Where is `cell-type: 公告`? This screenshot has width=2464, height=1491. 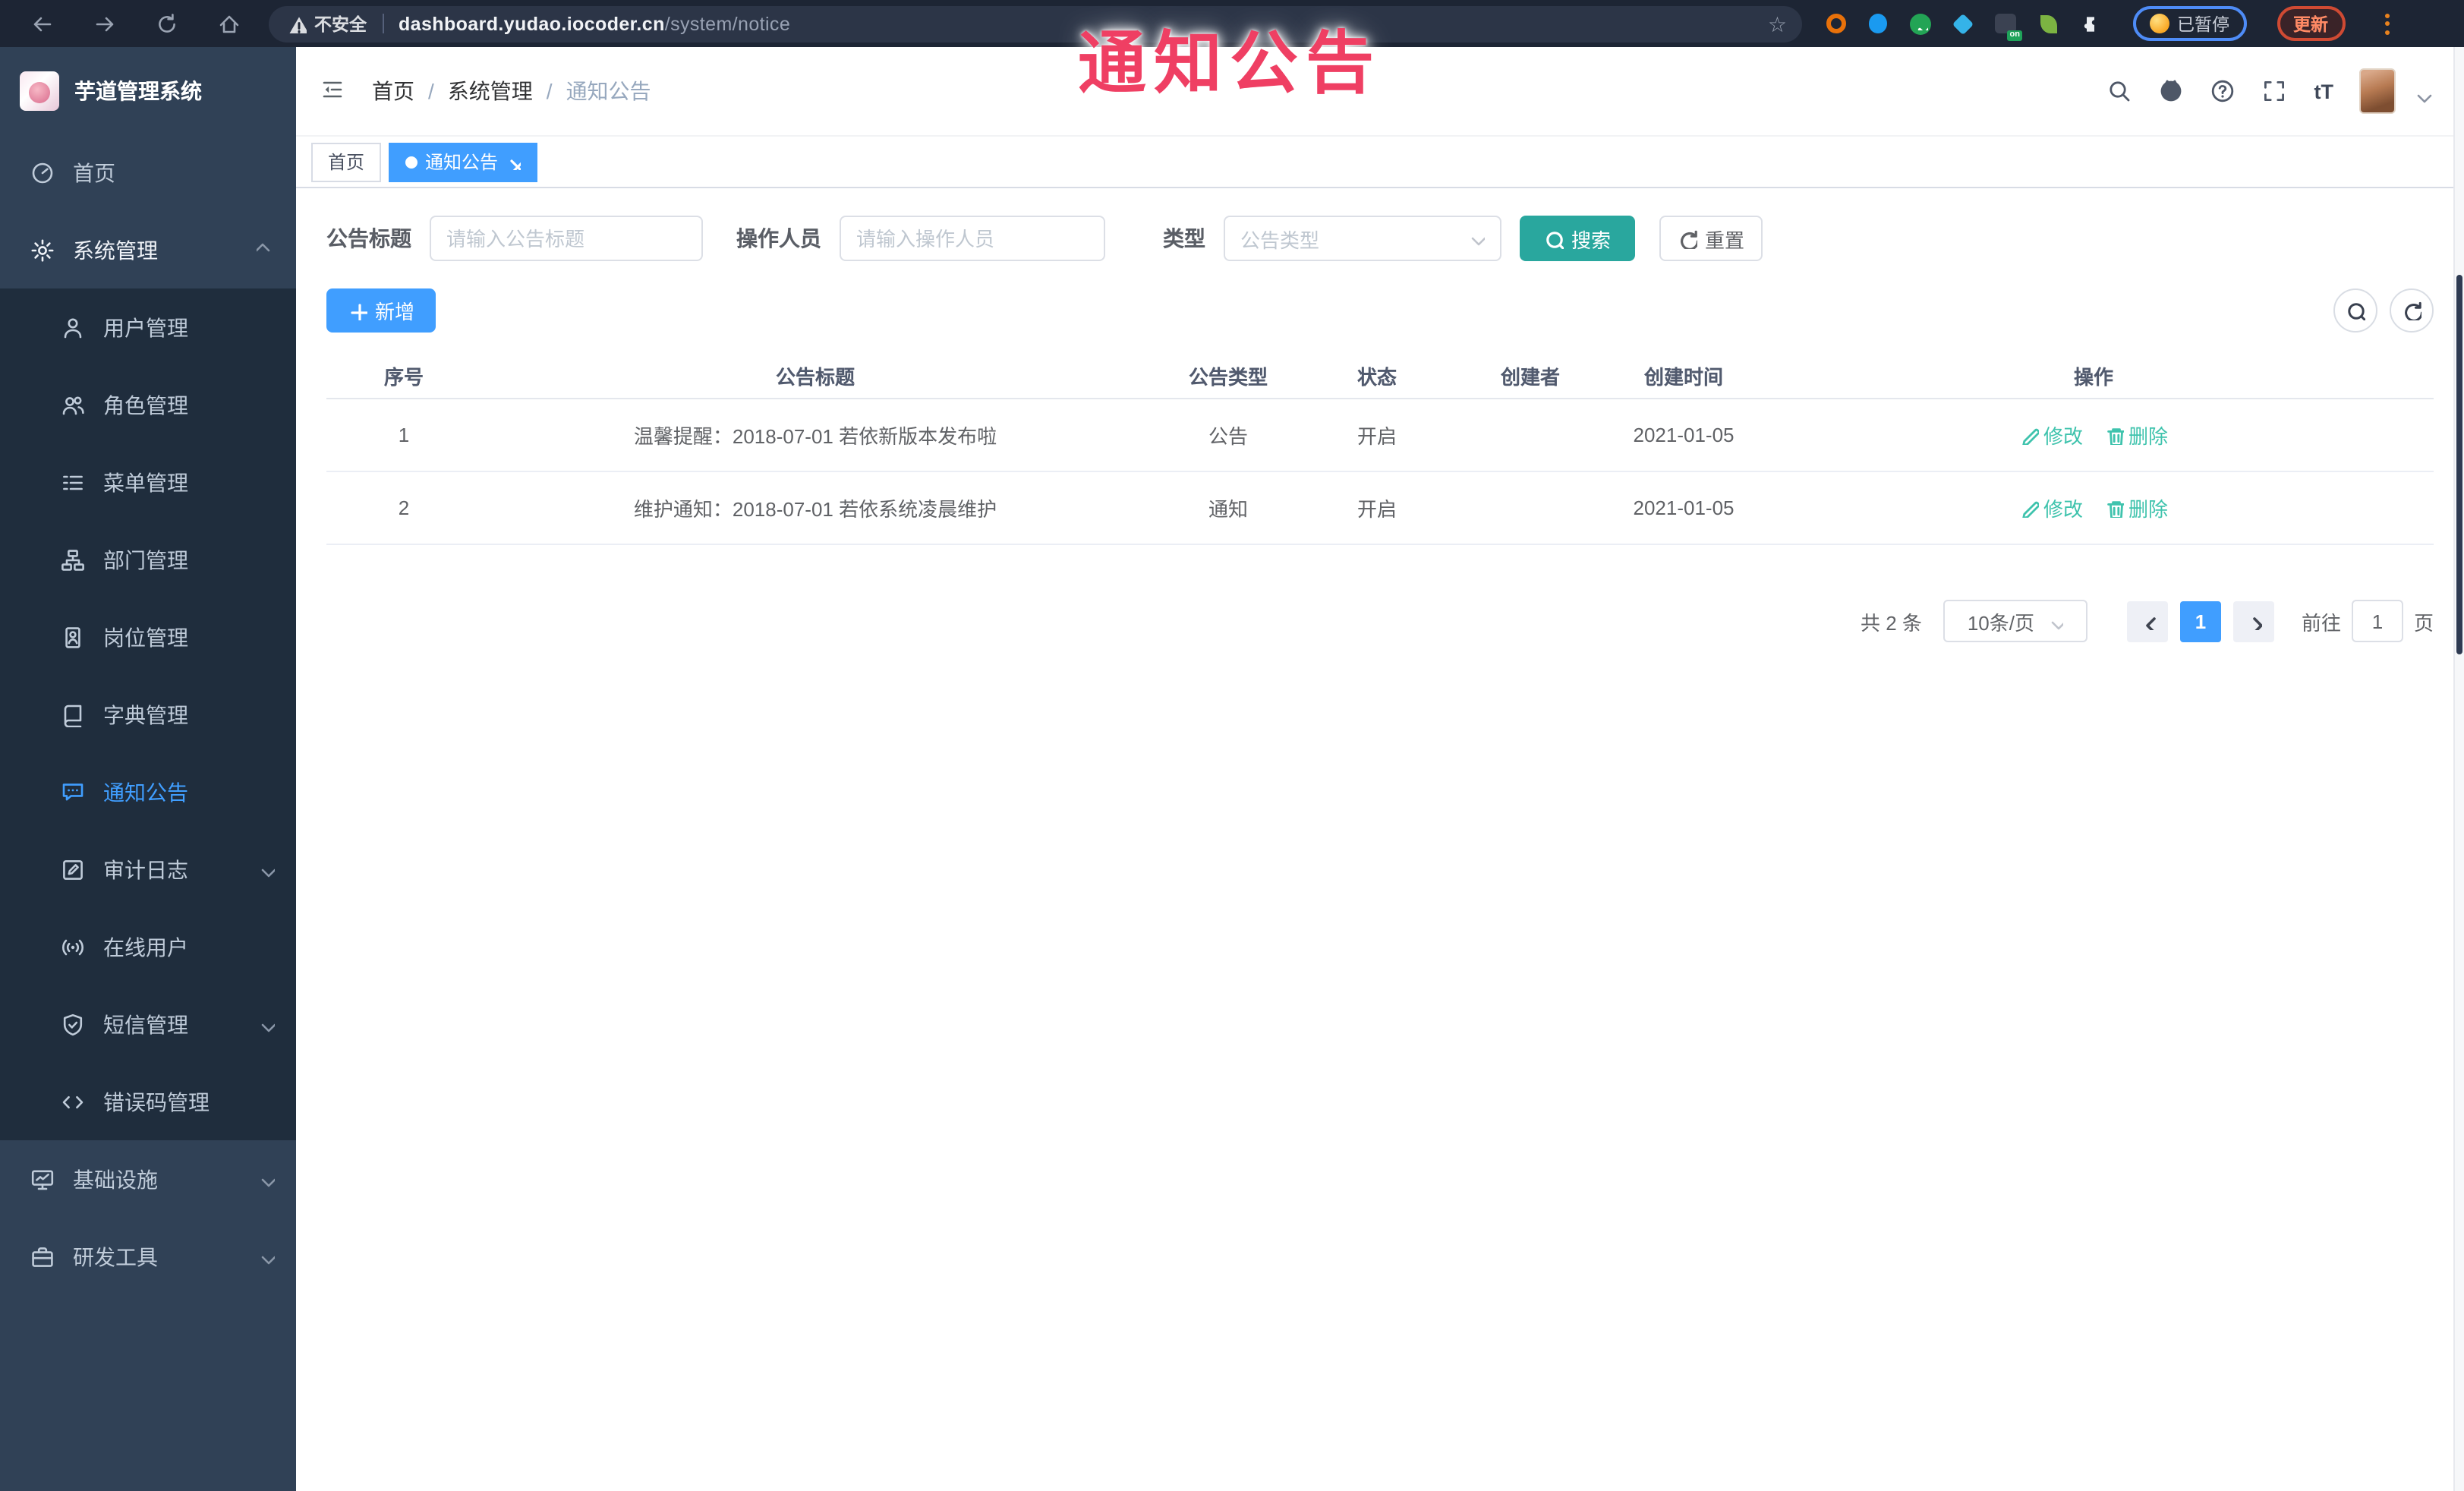 cell-type: 公告 is located at coordinates (1228, 436).